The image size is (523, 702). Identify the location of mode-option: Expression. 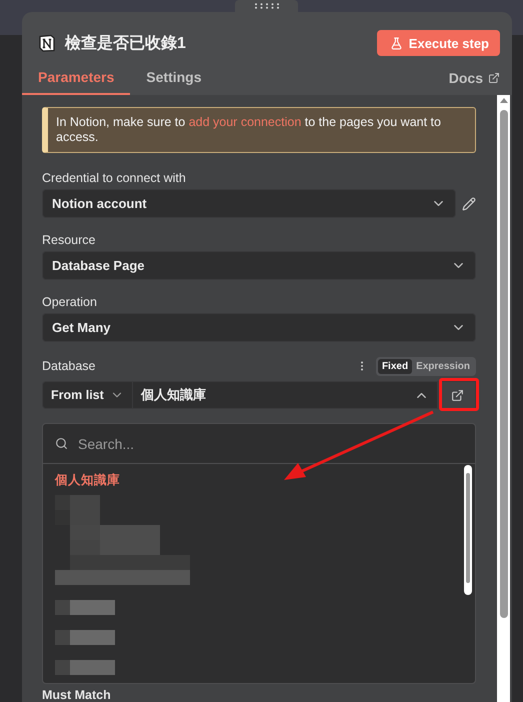
(443, 366).